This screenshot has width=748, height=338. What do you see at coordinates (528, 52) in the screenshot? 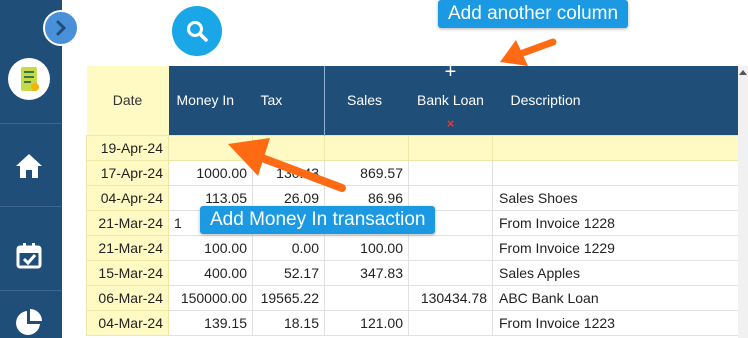
I see `add-column-pointer-arrow-icon` at bounding box center [528, 52].